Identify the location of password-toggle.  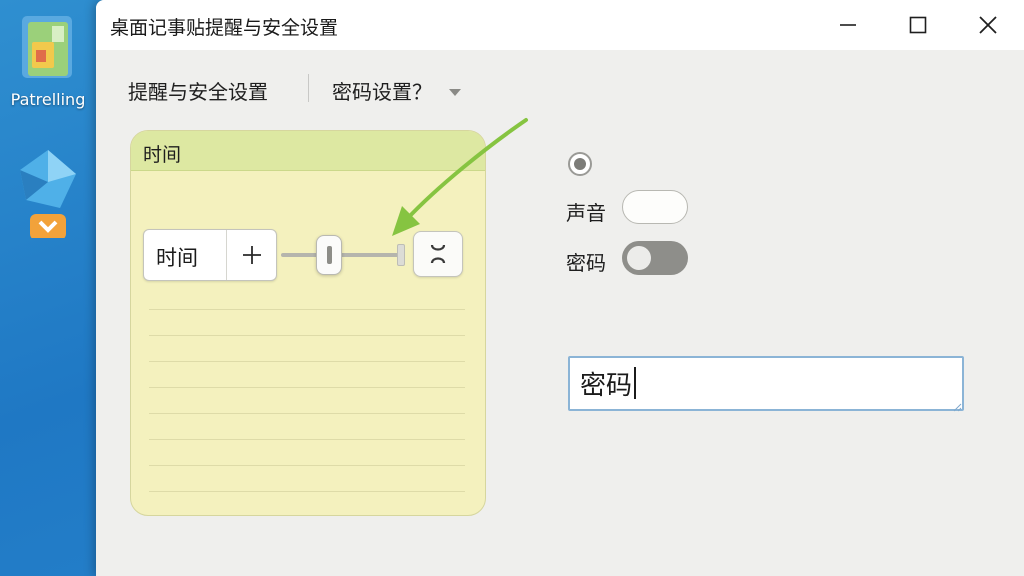
(655, 258).